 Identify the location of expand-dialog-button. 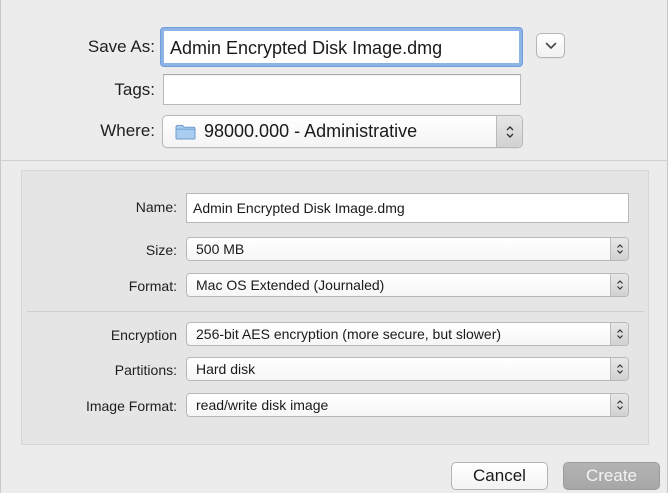
(550, 45).